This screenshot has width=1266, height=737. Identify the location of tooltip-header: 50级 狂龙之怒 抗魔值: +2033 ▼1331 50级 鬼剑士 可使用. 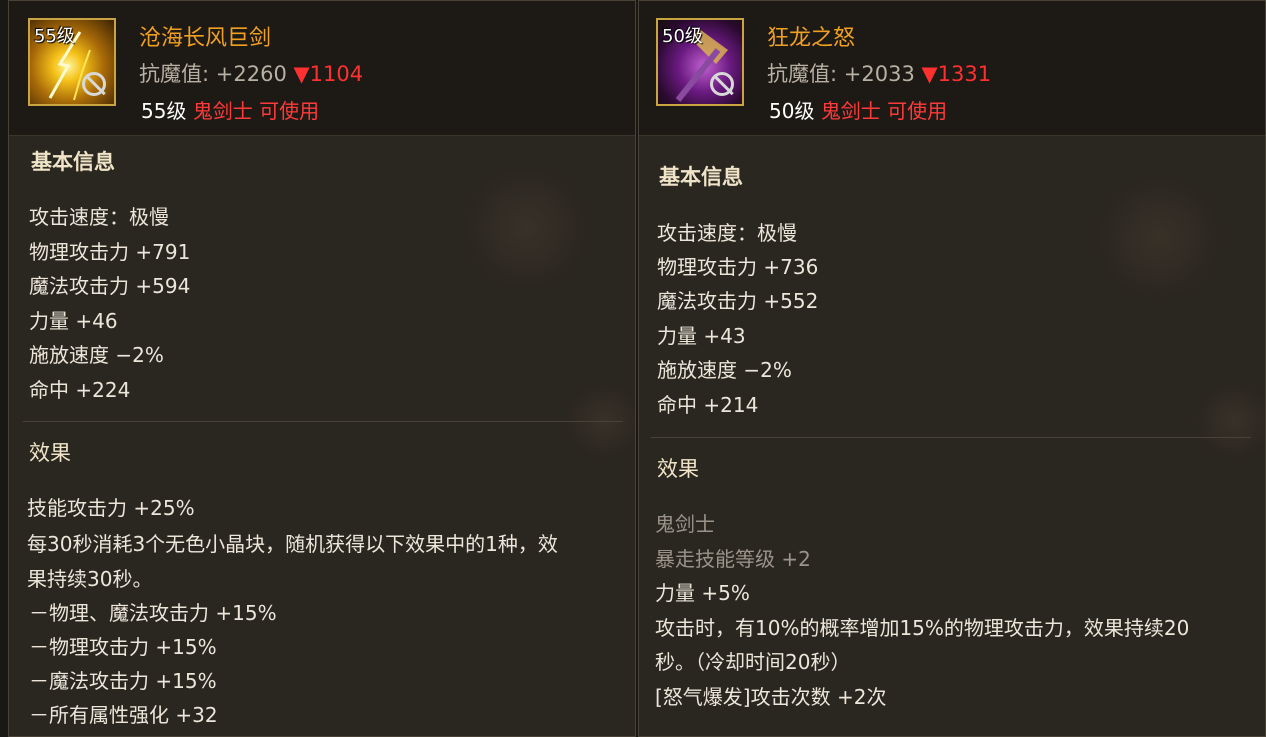
(952, 68).